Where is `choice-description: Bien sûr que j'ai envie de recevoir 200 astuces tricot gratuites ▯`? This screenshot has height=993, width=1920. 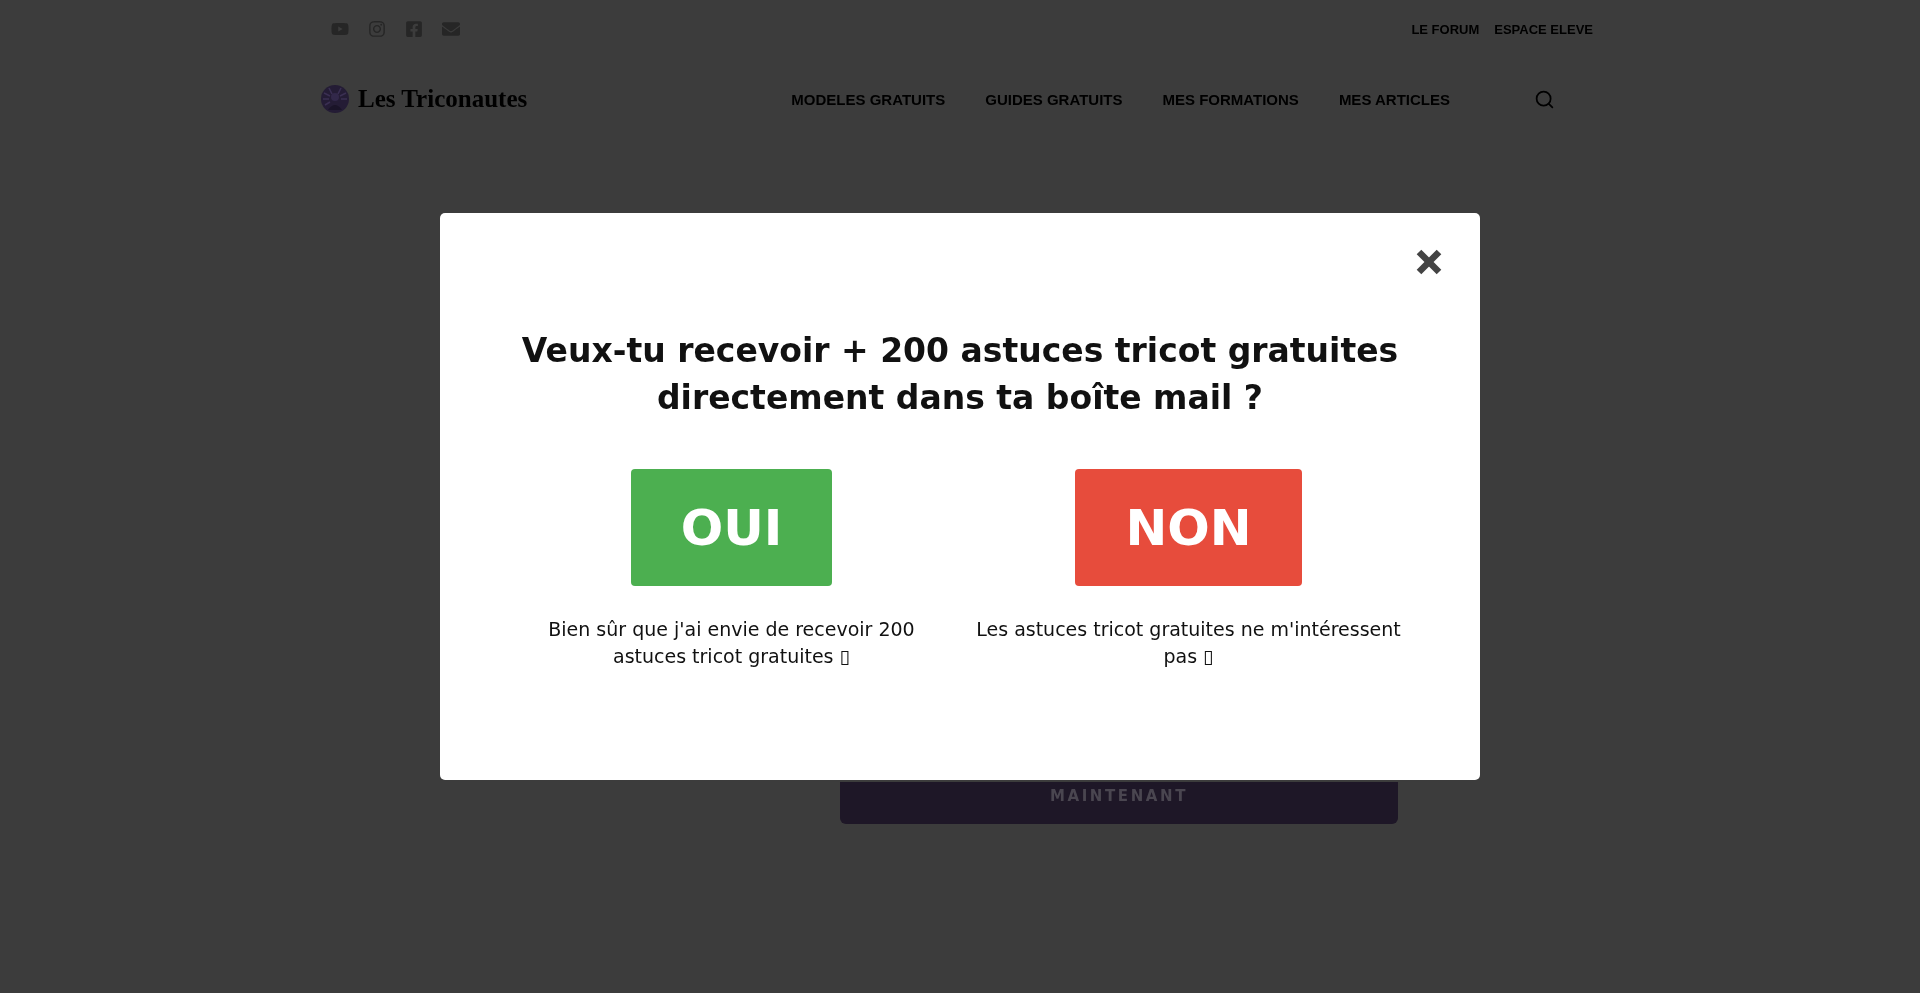
choice-description: Bien sûr que j'ai envie de recevoir 200 astuces tricot gratuites ▯ is located at coordinates (731, 643).